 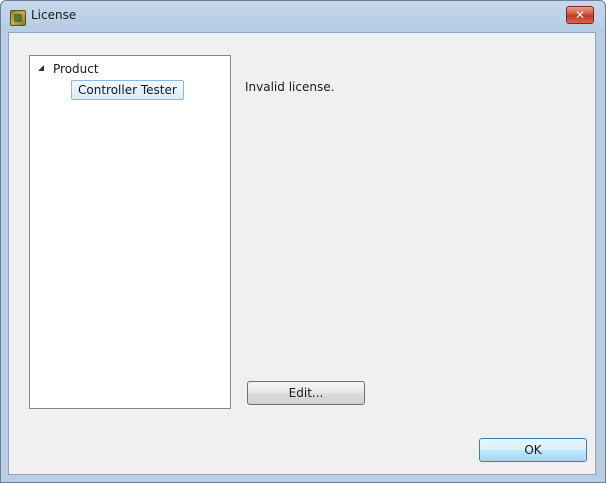 I want to click on window-title: License, so click(x=54, y=15).